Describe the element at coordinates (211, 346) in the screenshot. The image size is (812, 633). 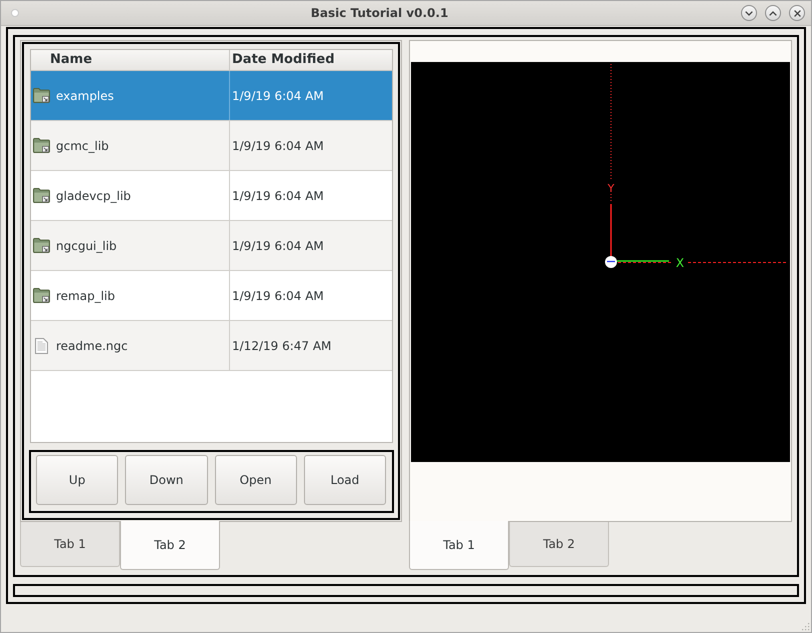
I see `file-row: readme.ngc 1/12/19 6:47 AM` at that location.